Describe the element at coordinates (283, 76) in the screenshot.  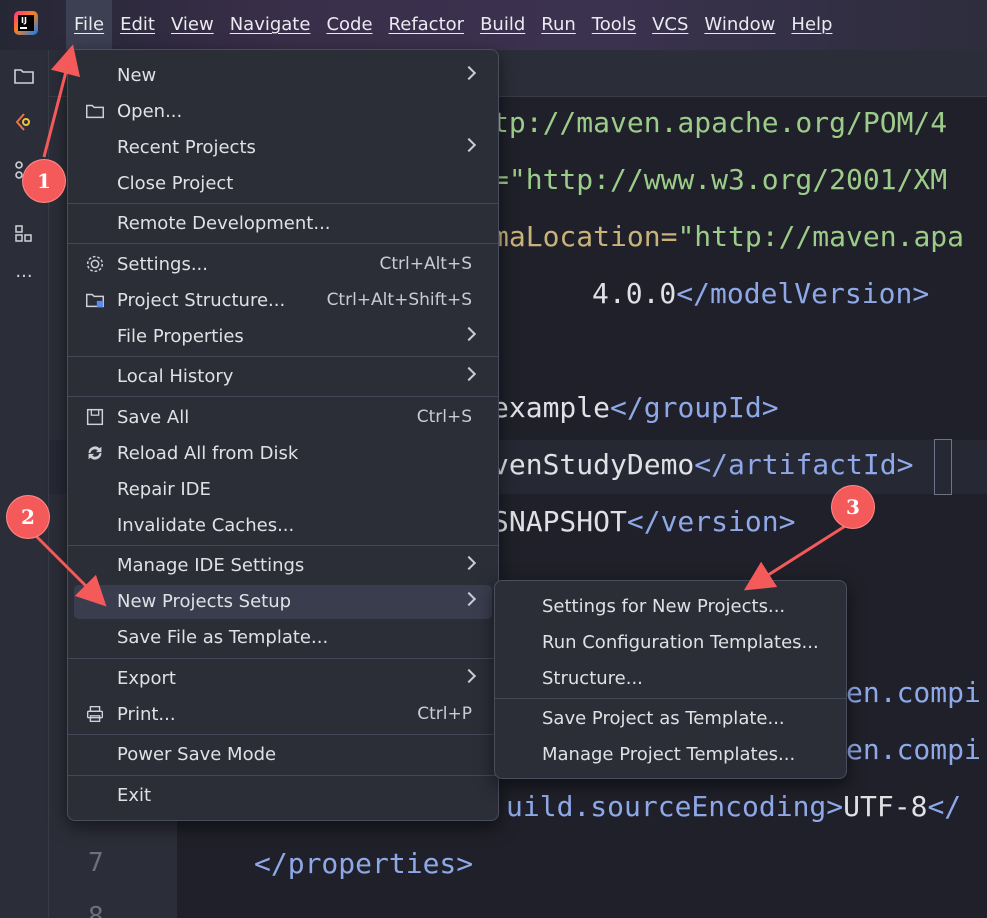
I see `file-menu-item-new: New` at that location.